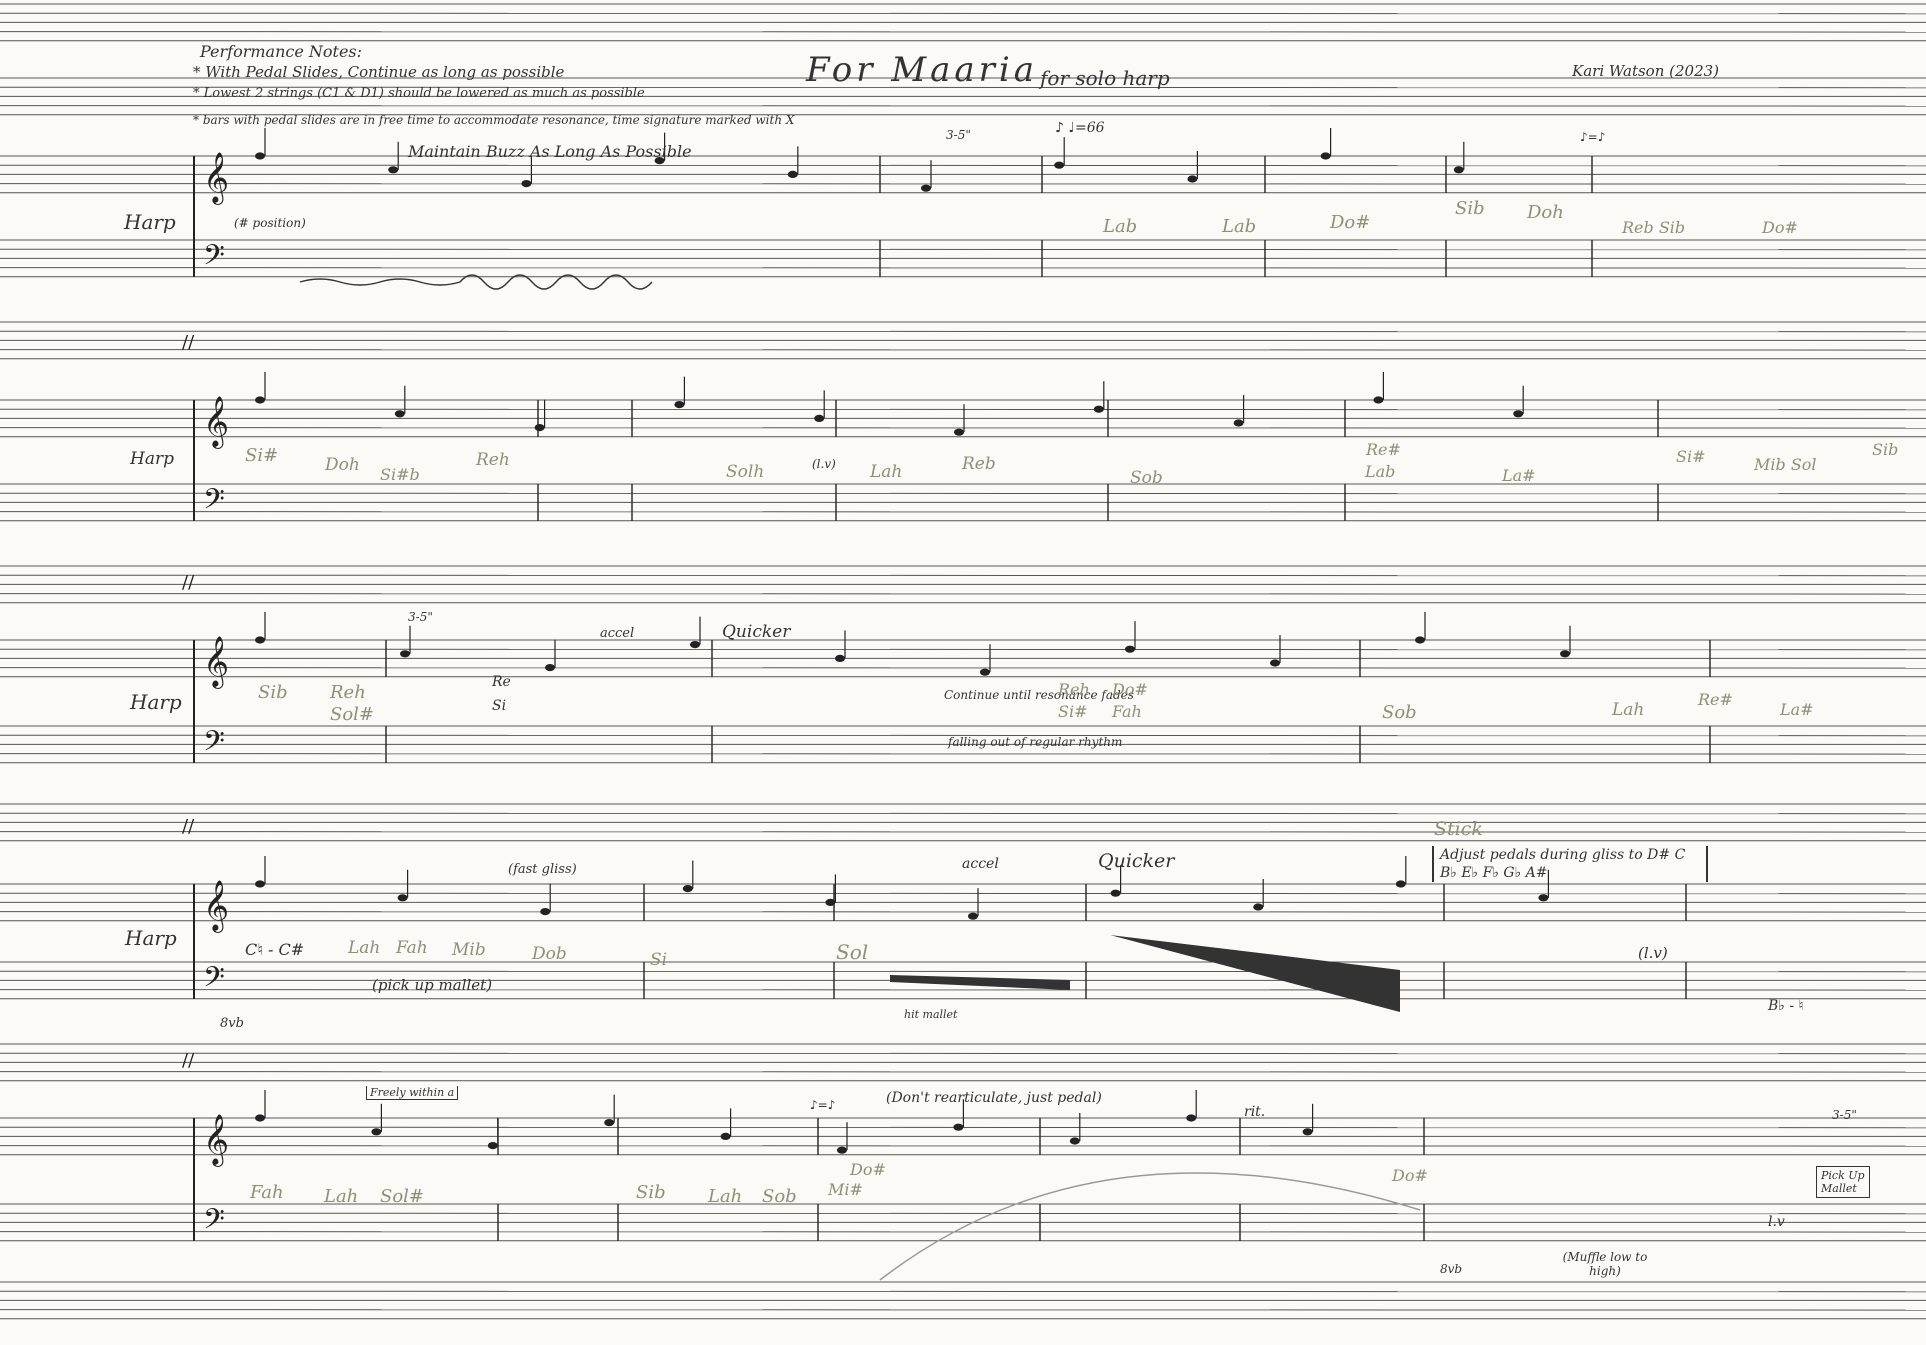 The image size is (1926, 1345). What do you see at coordinates (1255, 1112) in the screenshot?
I see `sys5-rit: rit.` at bounding box center [1255, 1112].